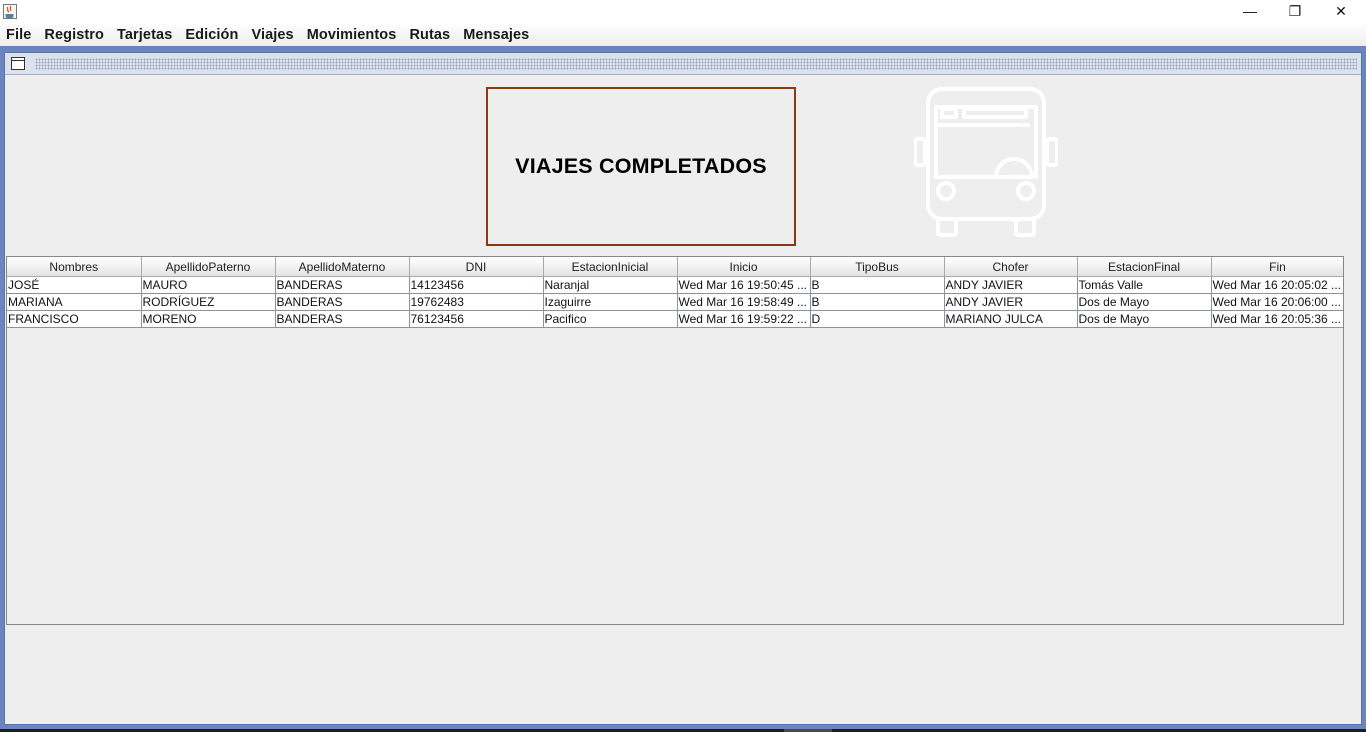 This screenshot has width=1366, height=732. Describe the element at coordinates (18, 35) in the screenshot. I see `menu-file: File` at that location.